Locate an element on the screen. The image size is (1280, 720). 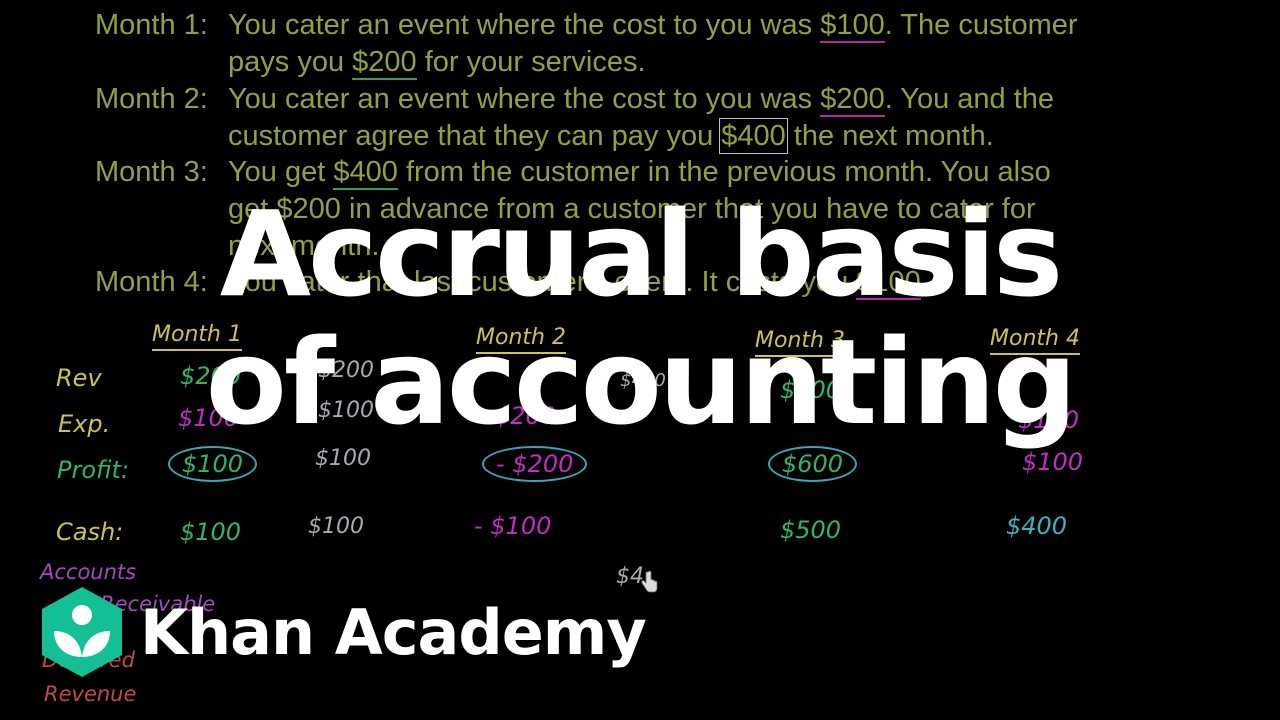
m1-alt-cash: $100 is located at coordinates (336, 526).